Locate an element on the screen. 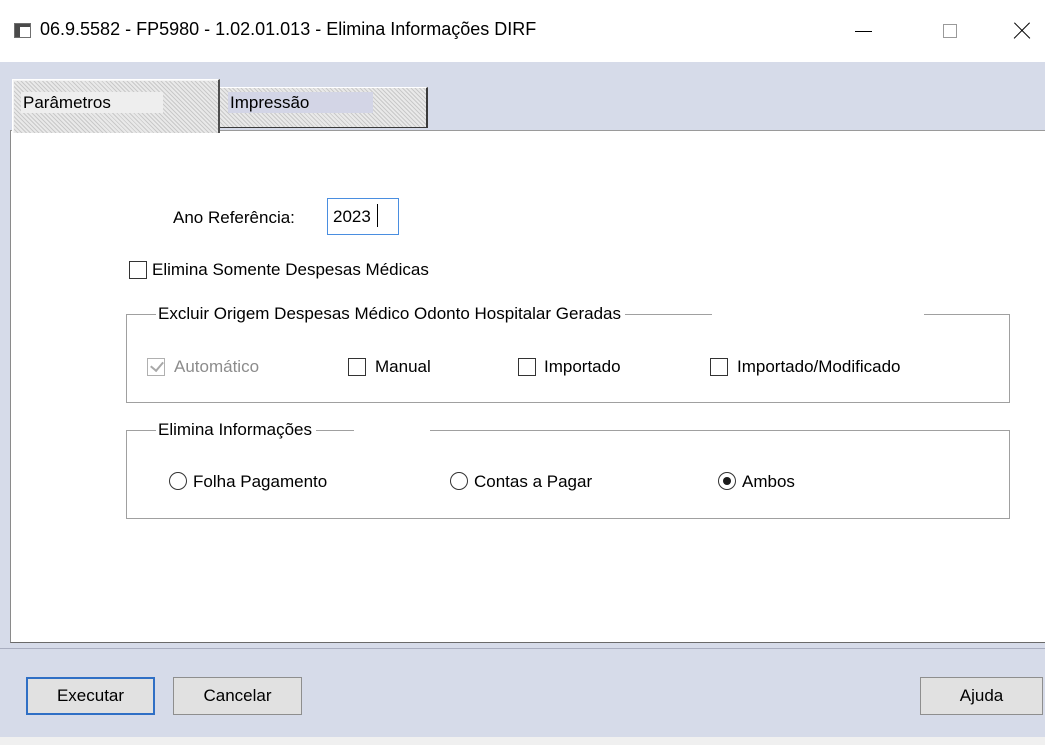 This screenshot has height=745, width=1045. check-icon is located at coordinates (157, 365).